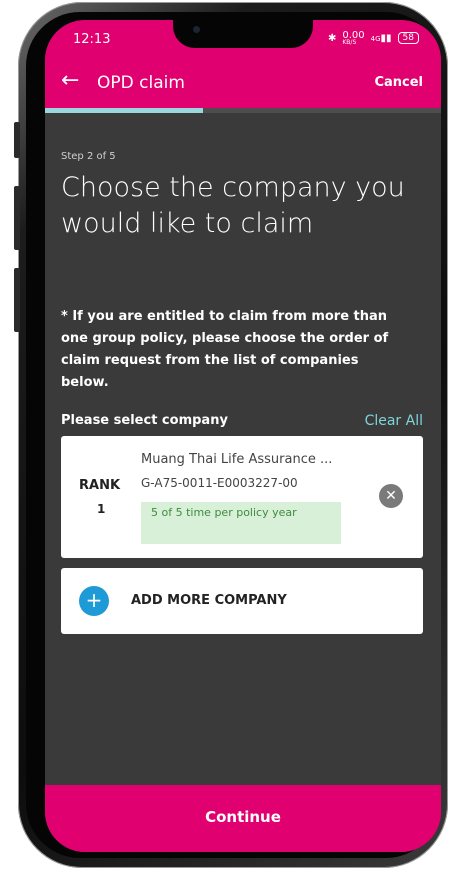  Describe the element at coordinates (391, 496) in the screenshot. I see `remove-company-icon: ✕` at that location.